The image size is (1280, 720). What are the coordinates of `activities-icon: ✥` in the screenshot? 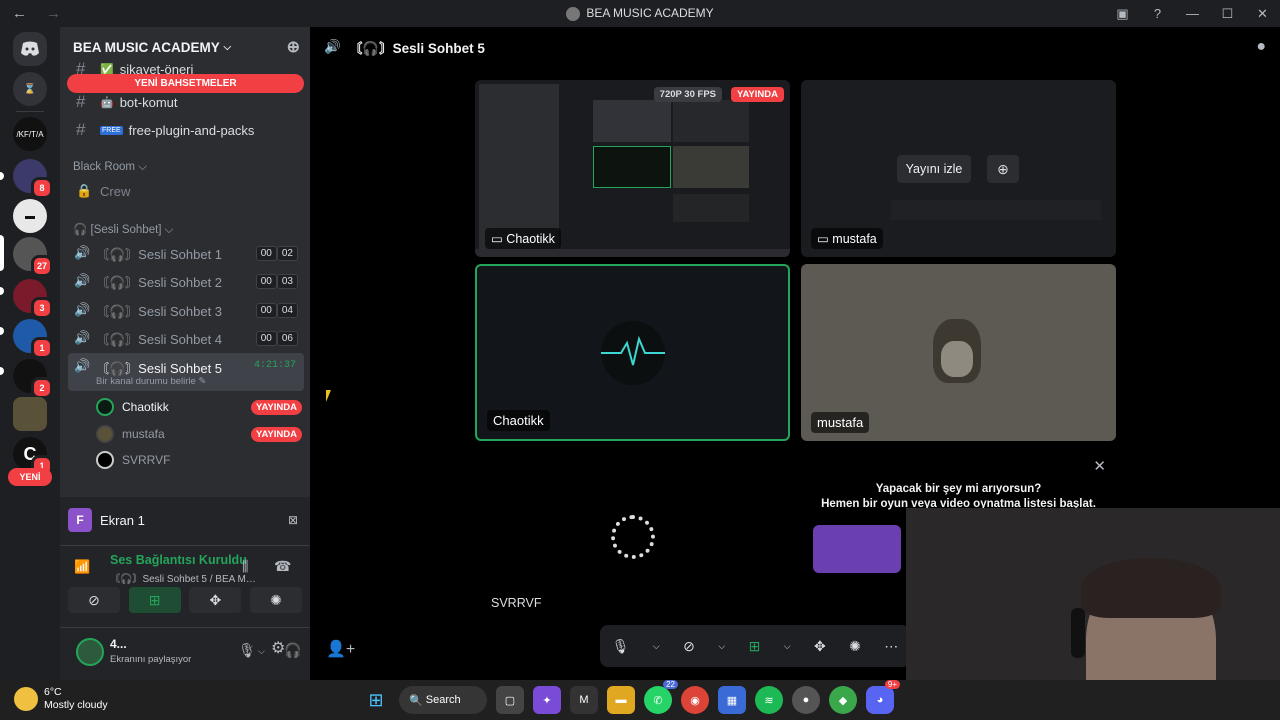 It's located at (820, 646).